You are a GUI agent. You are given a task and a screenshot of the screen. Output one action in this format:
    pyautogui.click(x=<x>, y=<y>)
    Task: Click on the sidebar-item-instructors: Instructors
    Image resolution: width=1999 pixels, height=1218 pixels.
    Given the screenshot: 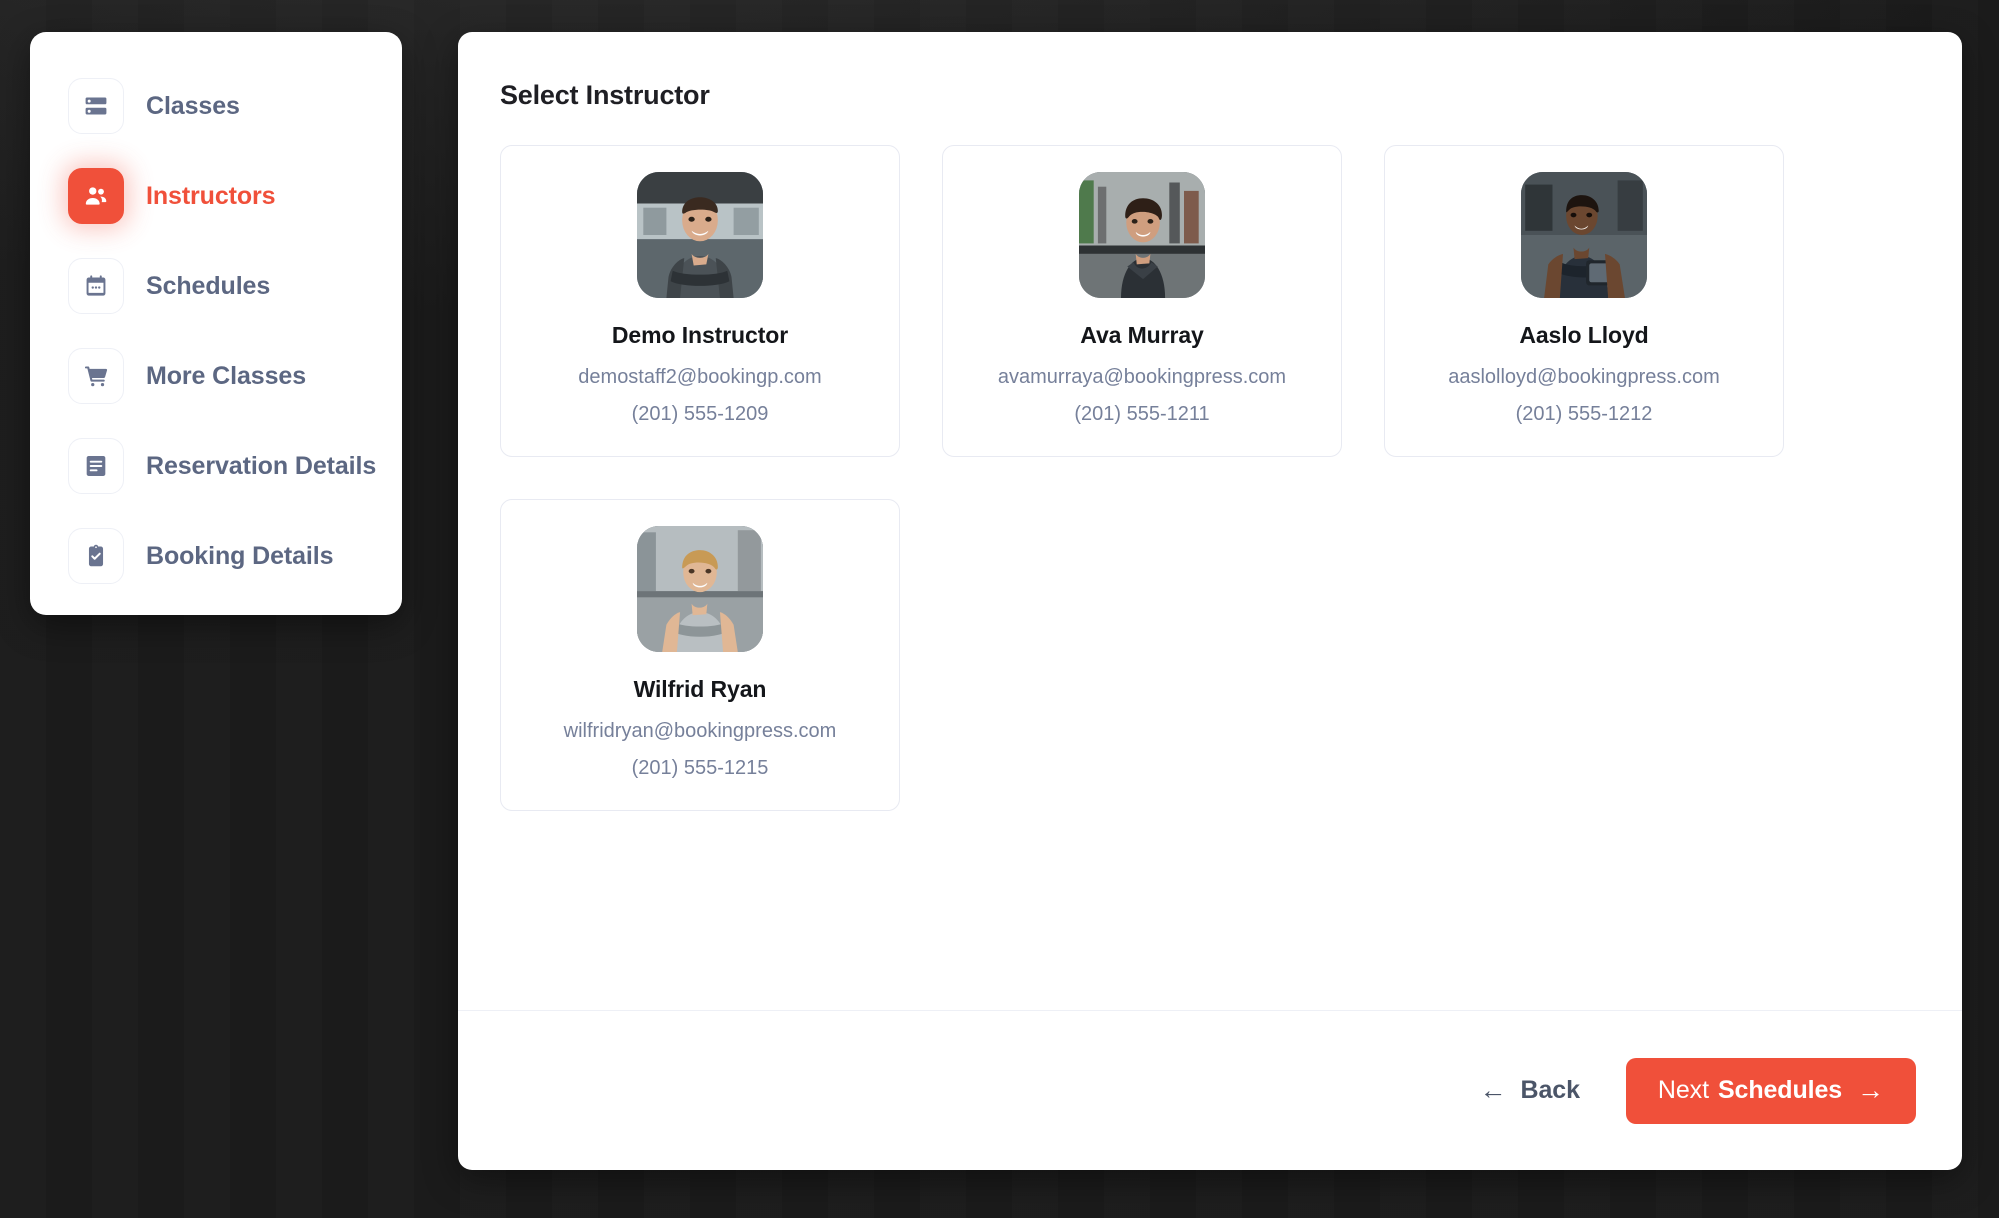 What is the action you would take?
    pyautogui.click(x=216, y=196)
    